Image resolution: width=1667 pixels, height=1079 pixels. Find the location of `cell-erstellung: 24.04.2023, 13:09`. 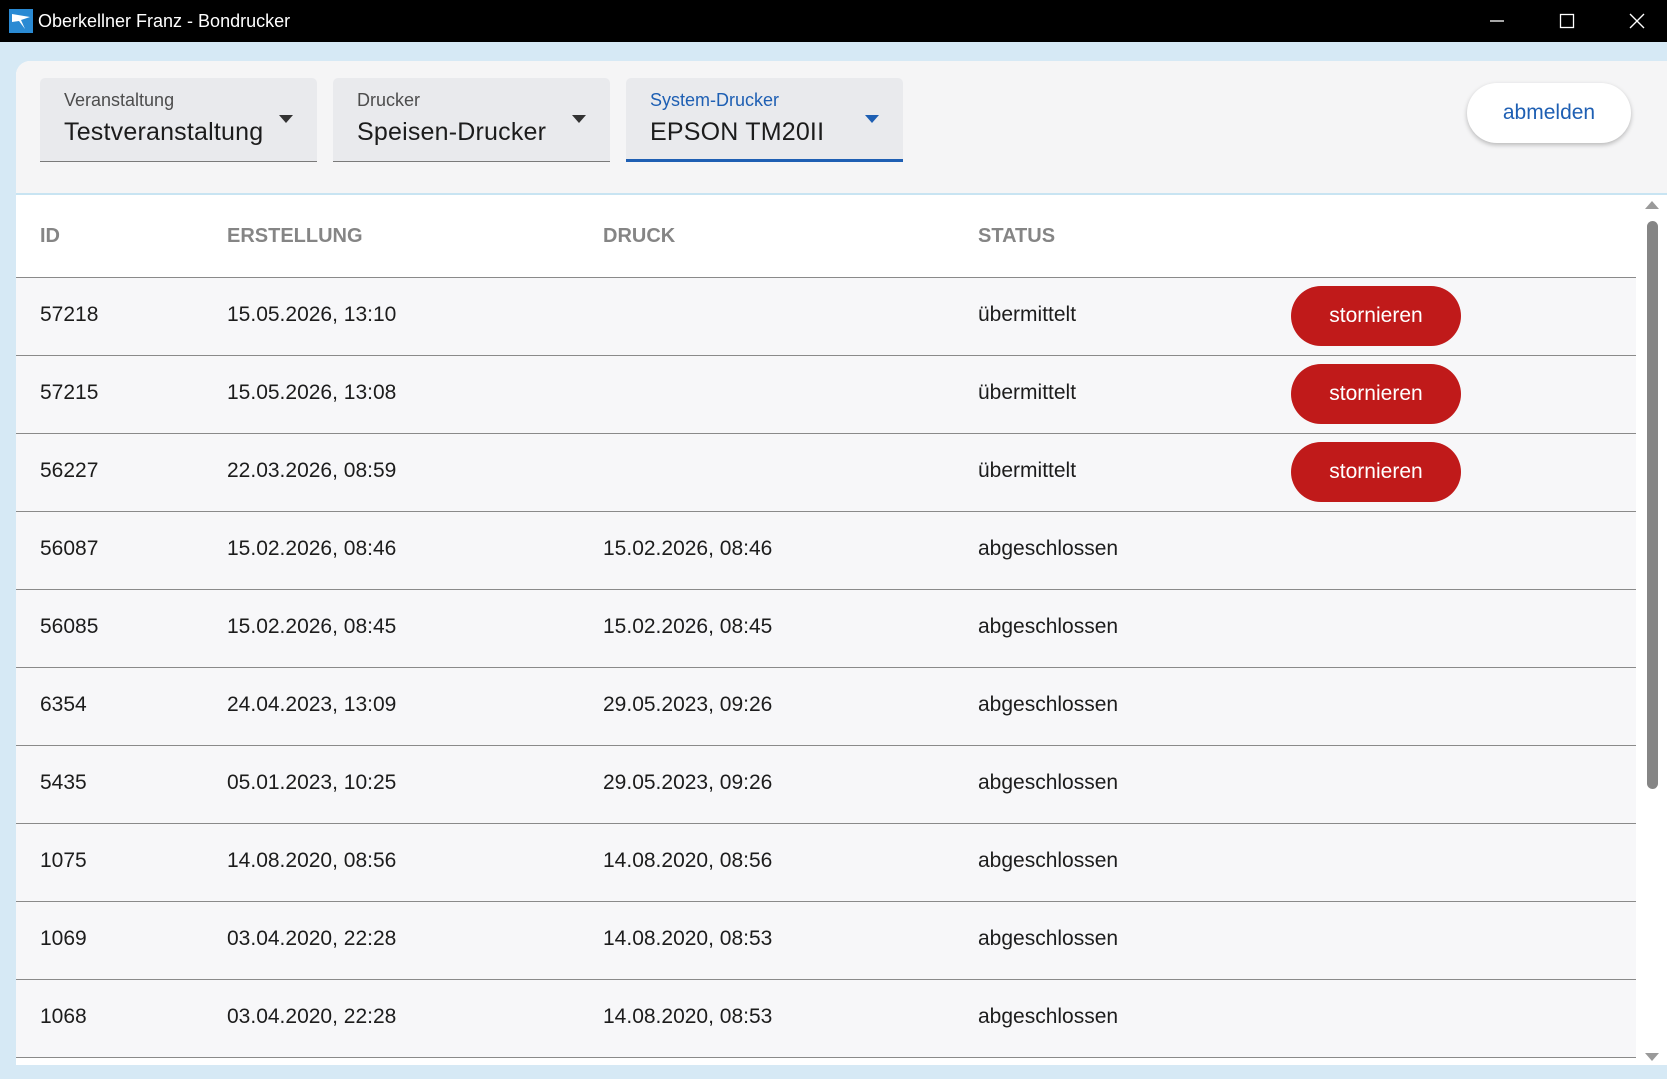

cell-erstellung: 24.04.2023, 13:09 is located at coordinates (312, 704).